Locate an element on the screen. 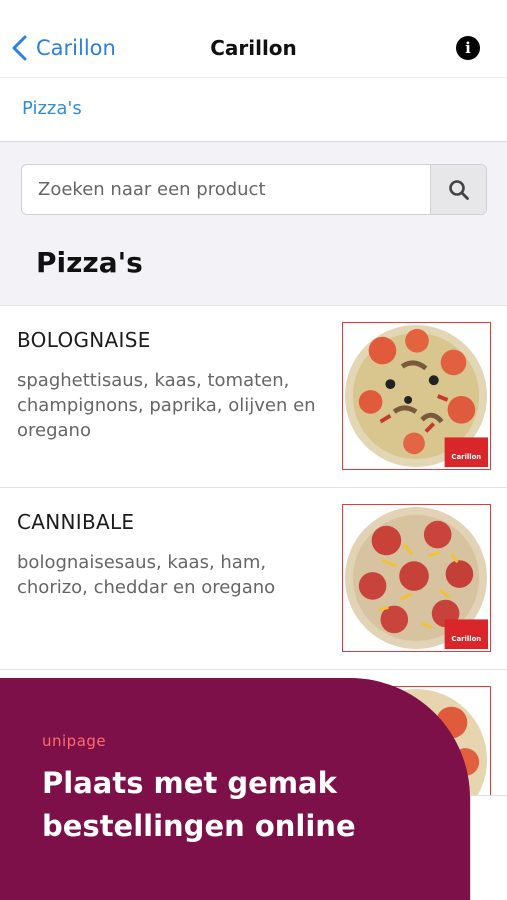 The width and height of the screenshot is (507, 900). search-button is located at coordinates (458, 189).